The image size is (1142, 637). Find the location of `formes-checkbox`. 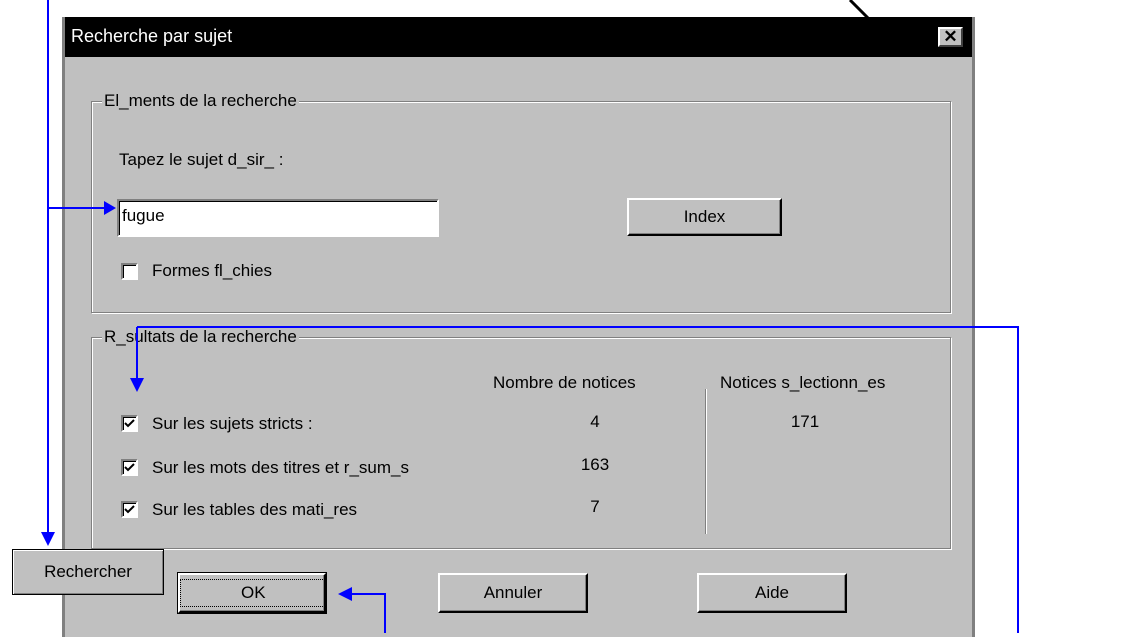

formes-checkbox is located at coordinates (129, 271).